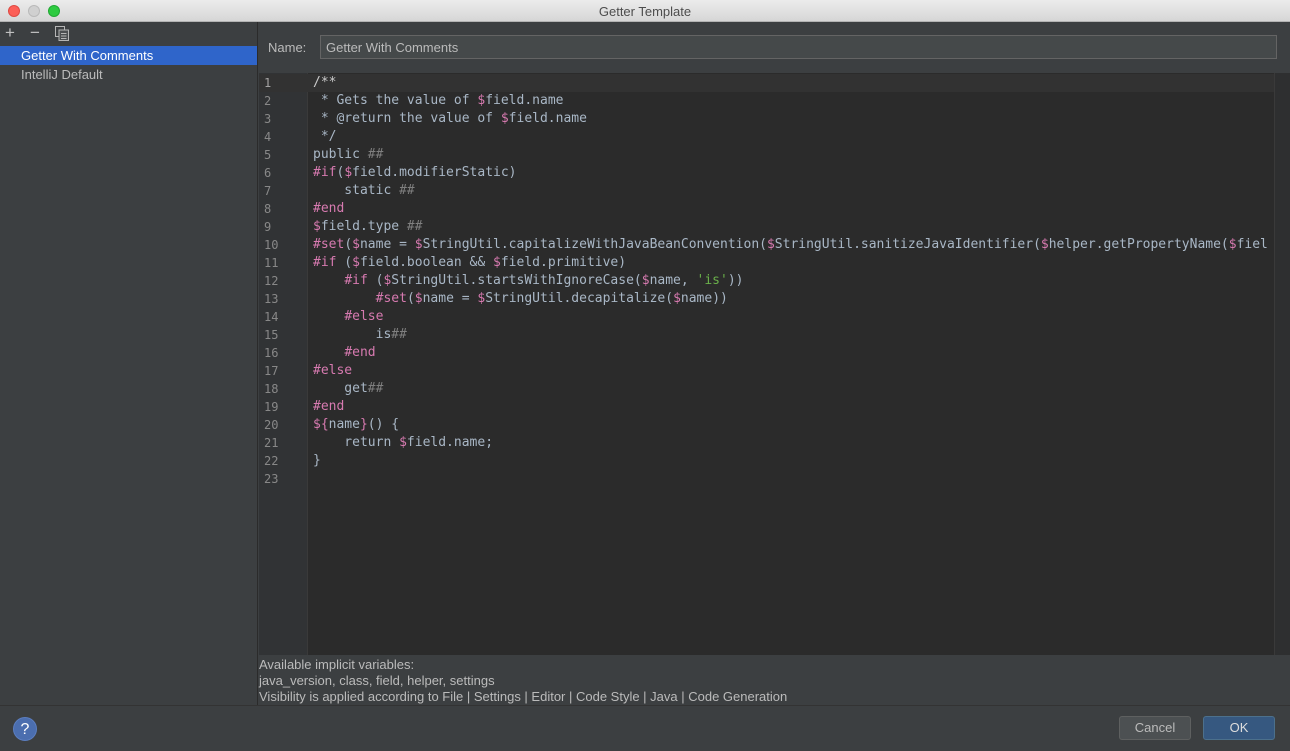  I want to click on add-icon: +, so click(10, 33).